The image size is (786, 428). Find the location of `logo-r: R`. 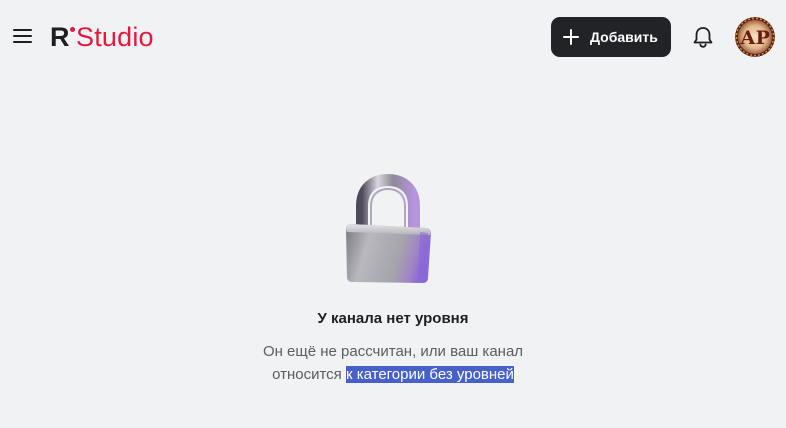

logo-r: R is located at coordinates (60, 37).